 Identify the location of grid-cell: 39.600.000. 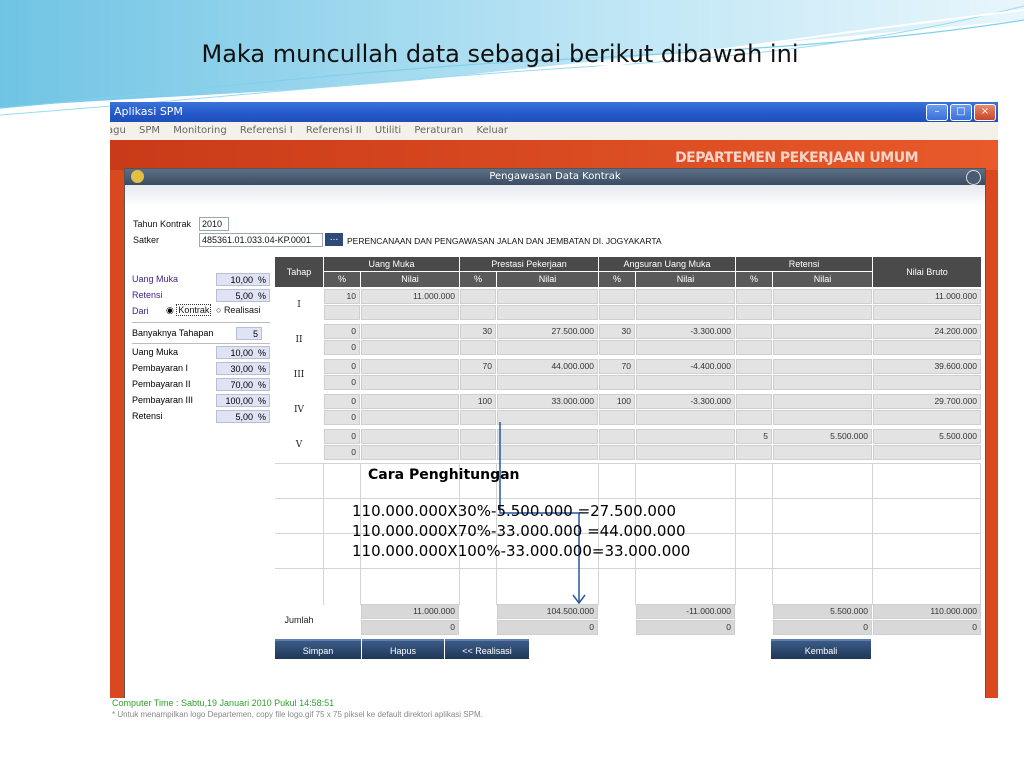
(927, 366).